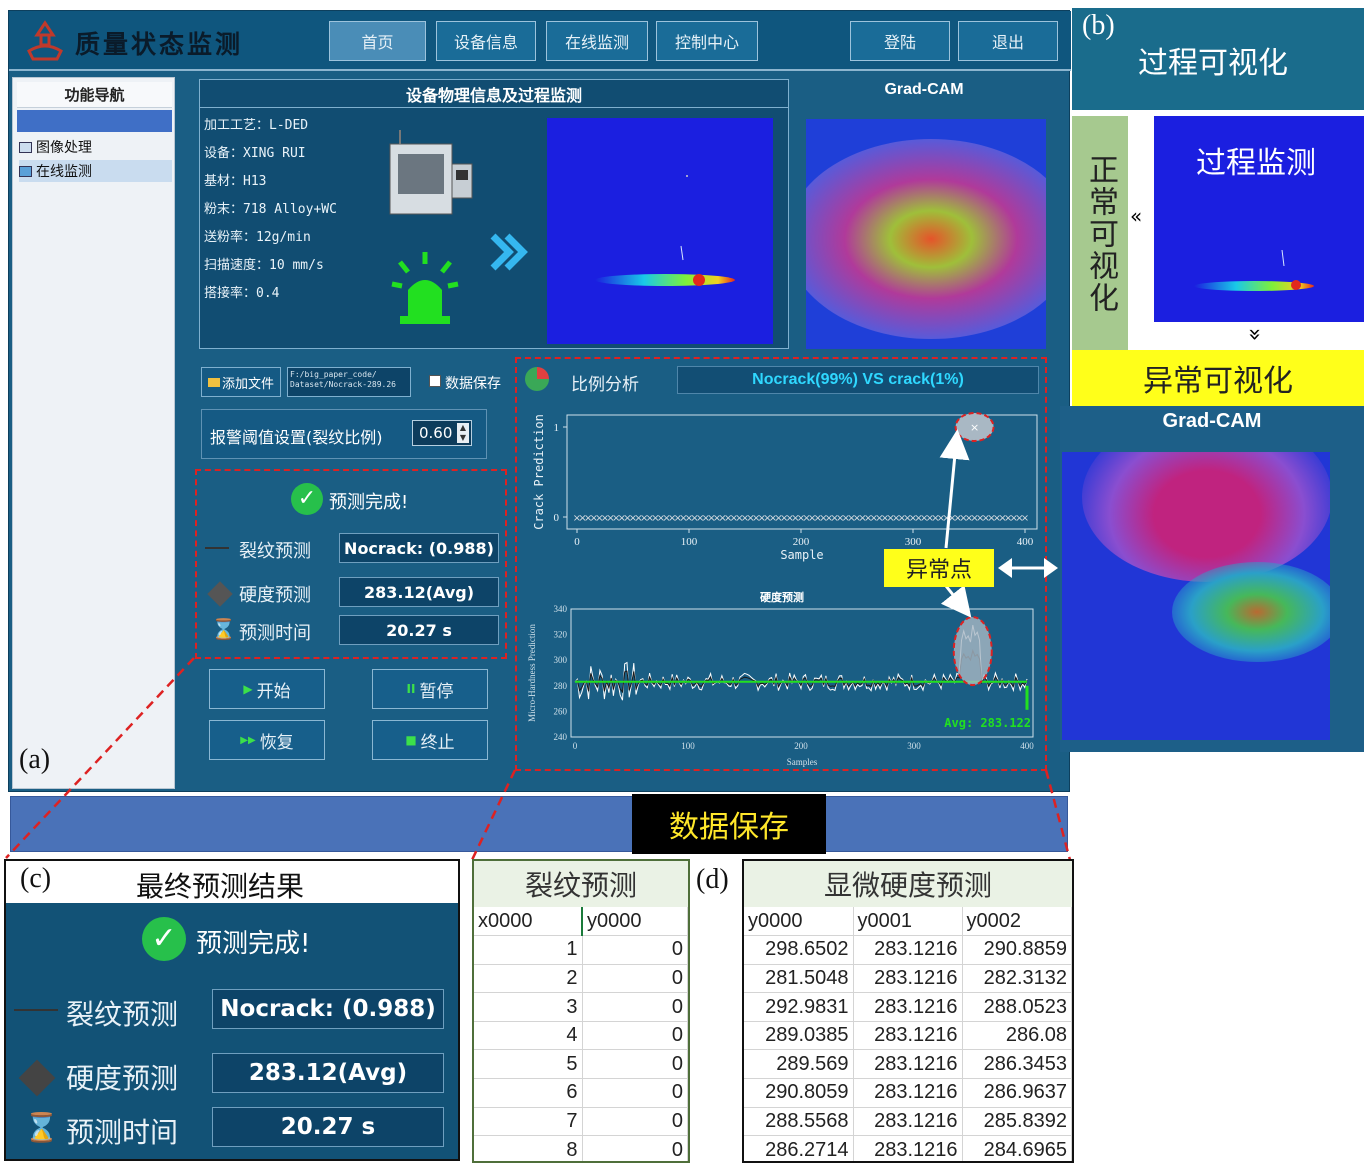 The image size is (1366, 1166). I want to click on table-cell: 4, so click(528, 1036).